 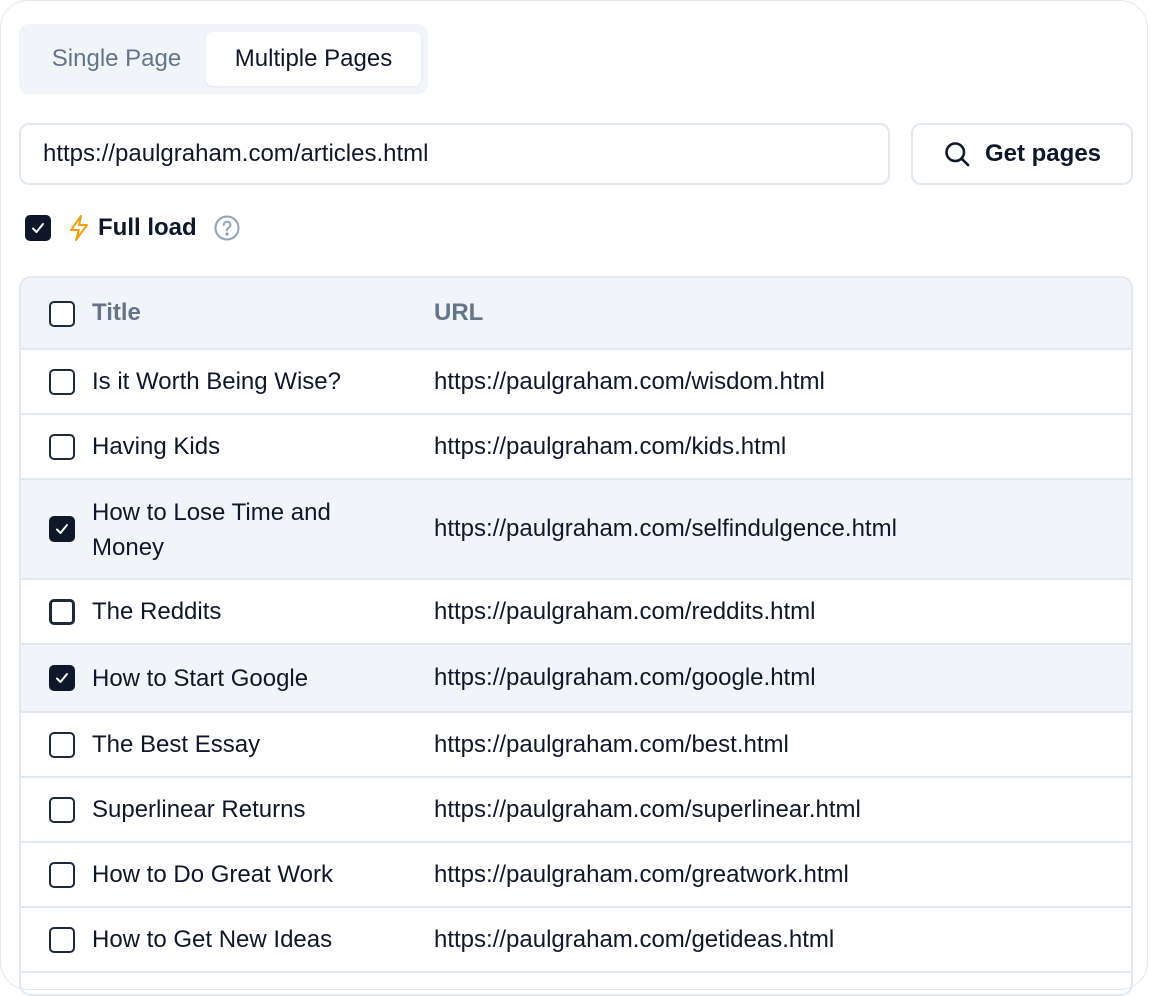 I want to click on mode-tabs: Single Page Multiple Pages, so click(x=223, y=59).